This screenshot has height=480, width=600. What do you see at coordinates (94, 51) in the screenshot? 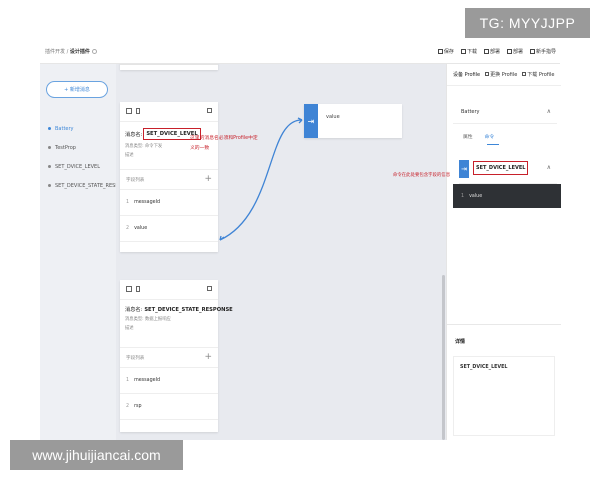
I see `help-icon` at bounding box center [94, 51].